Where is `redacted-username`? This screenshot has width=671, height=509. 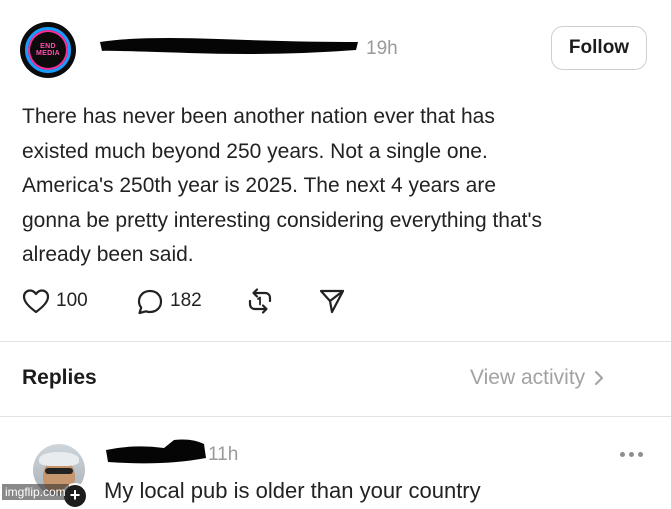
redacted-username is located at coordinates (229, 46).